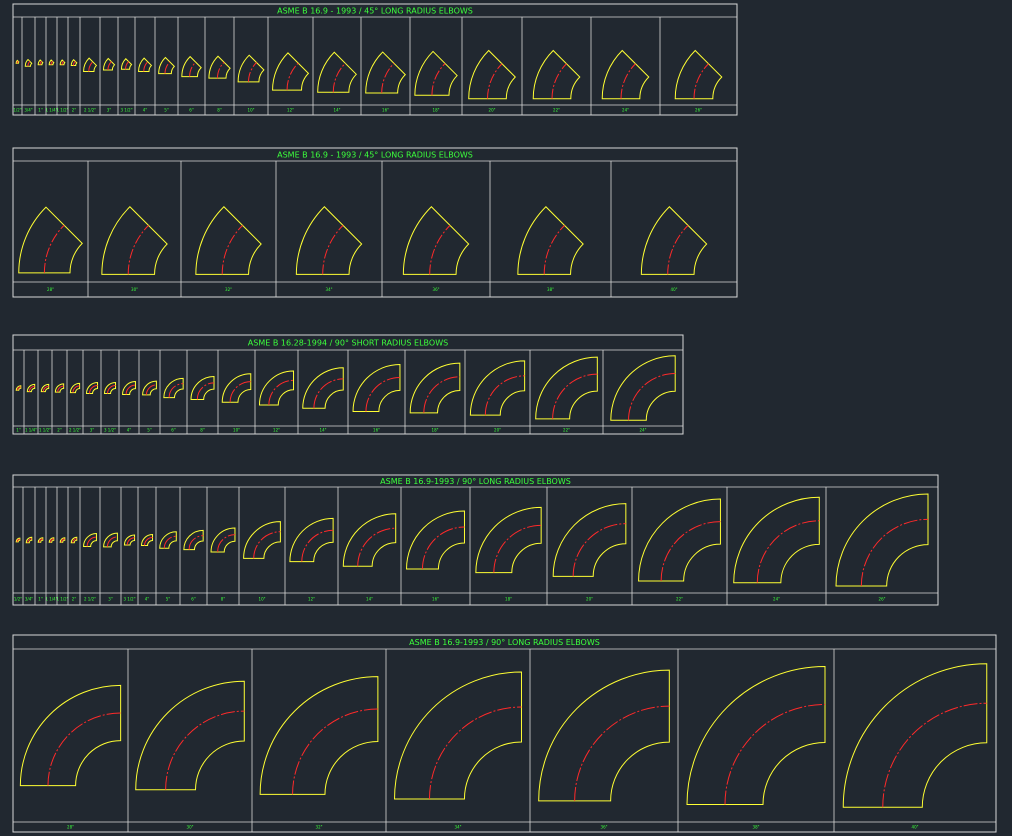  Describe the element at coordinates (323, 430) in the screenshot. I see `size-label: 14"` at that location.